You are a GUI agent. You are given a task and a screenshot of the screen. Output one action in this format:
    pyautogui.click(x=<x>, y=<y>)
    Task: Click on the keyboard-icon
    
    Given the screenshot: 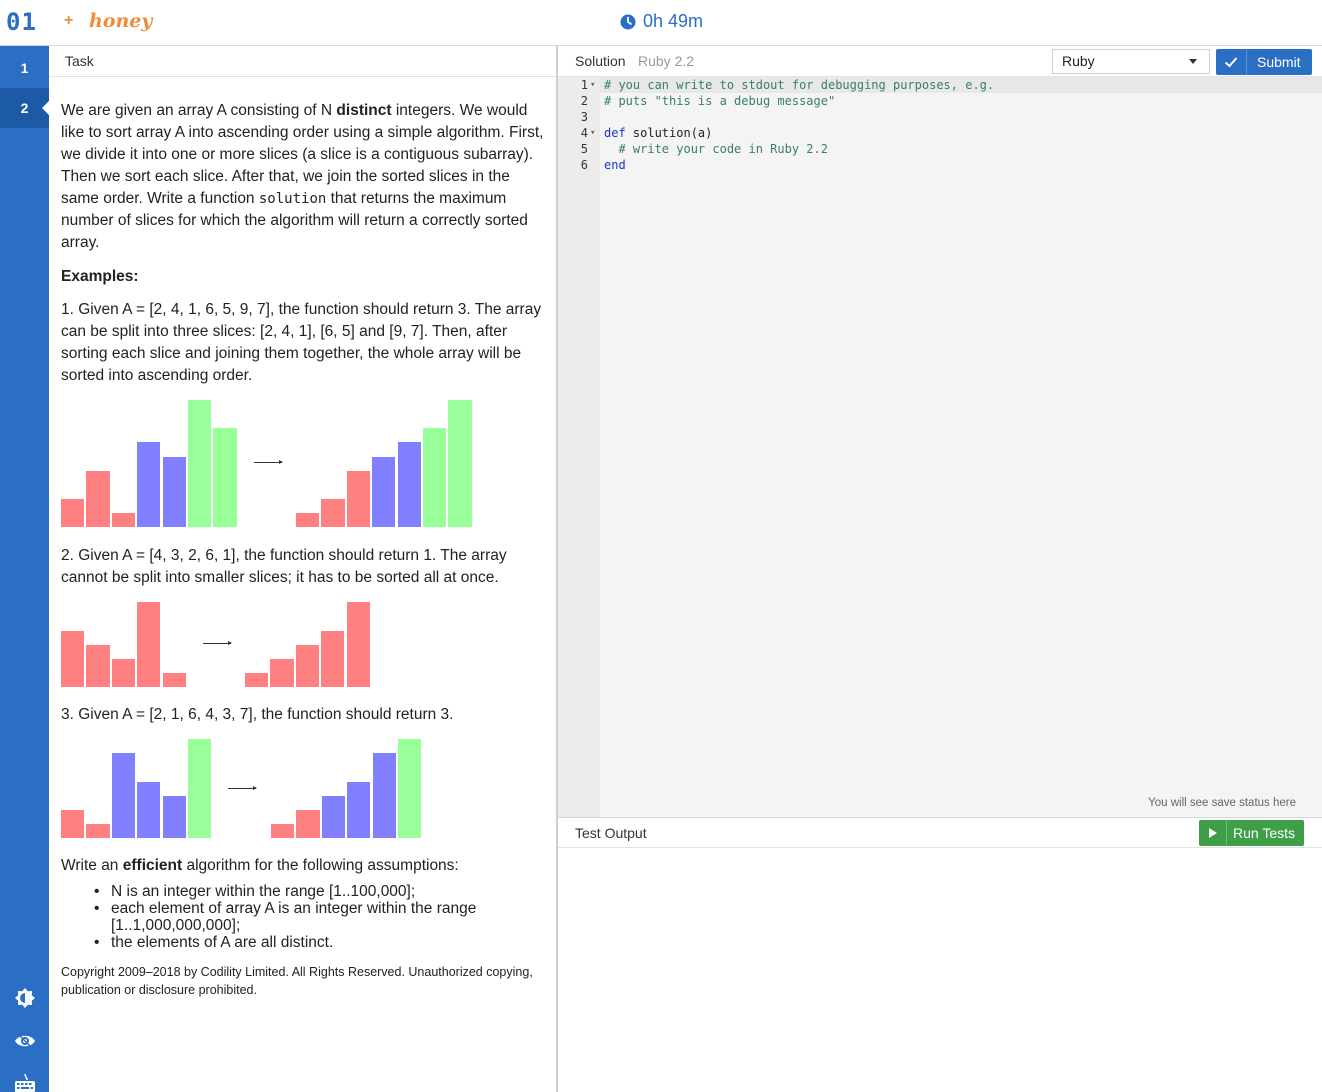 What is the action you would take?
    pyautogui.click(x=25, y=1082)
    